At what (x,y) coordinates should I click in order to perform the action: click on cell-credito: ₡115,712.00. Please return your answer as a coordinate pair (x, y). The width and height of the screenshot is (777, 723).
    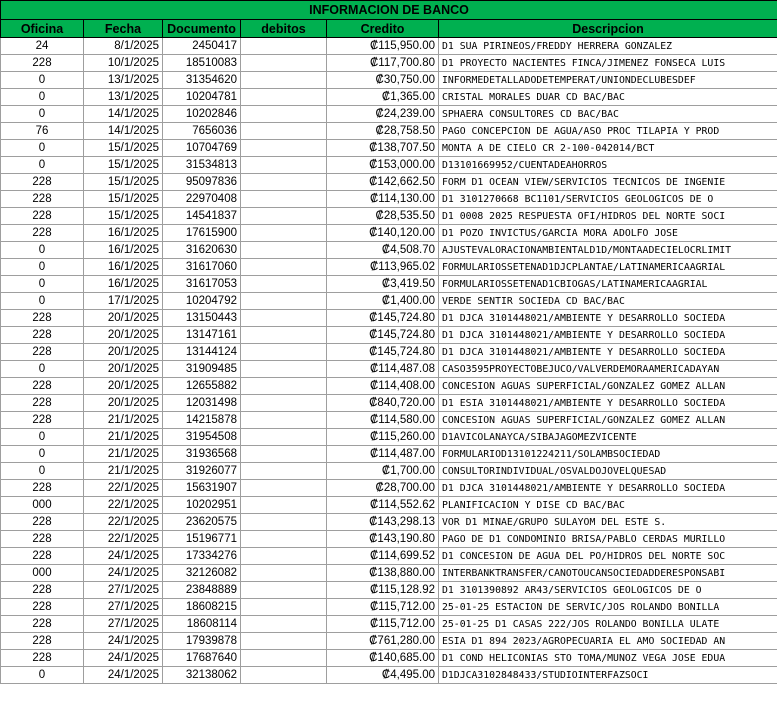
    Looking at the image, I should click on (382, 607).